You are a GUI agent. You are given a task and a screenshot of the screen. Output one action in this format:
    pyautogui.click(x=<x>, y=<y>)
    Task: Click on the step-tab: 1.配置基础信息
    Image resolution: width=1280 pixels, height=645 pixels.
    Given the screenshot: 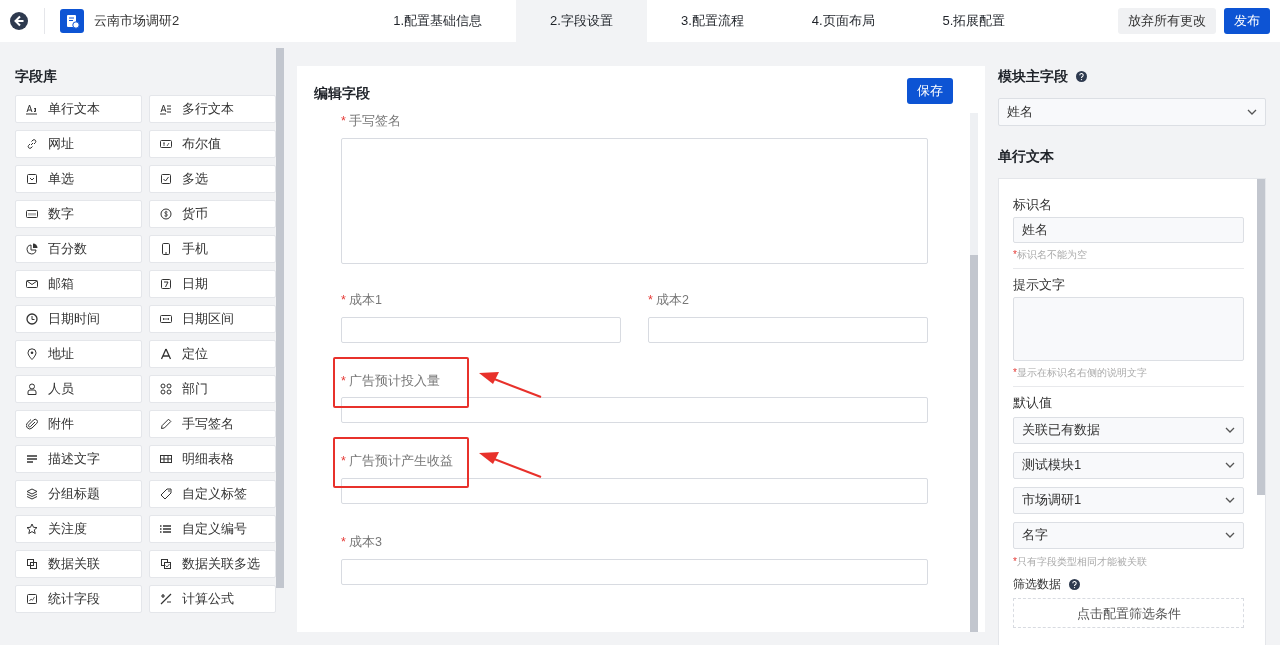 What is the action you would take?
    pyautogui.click(x=438, y=21)
    